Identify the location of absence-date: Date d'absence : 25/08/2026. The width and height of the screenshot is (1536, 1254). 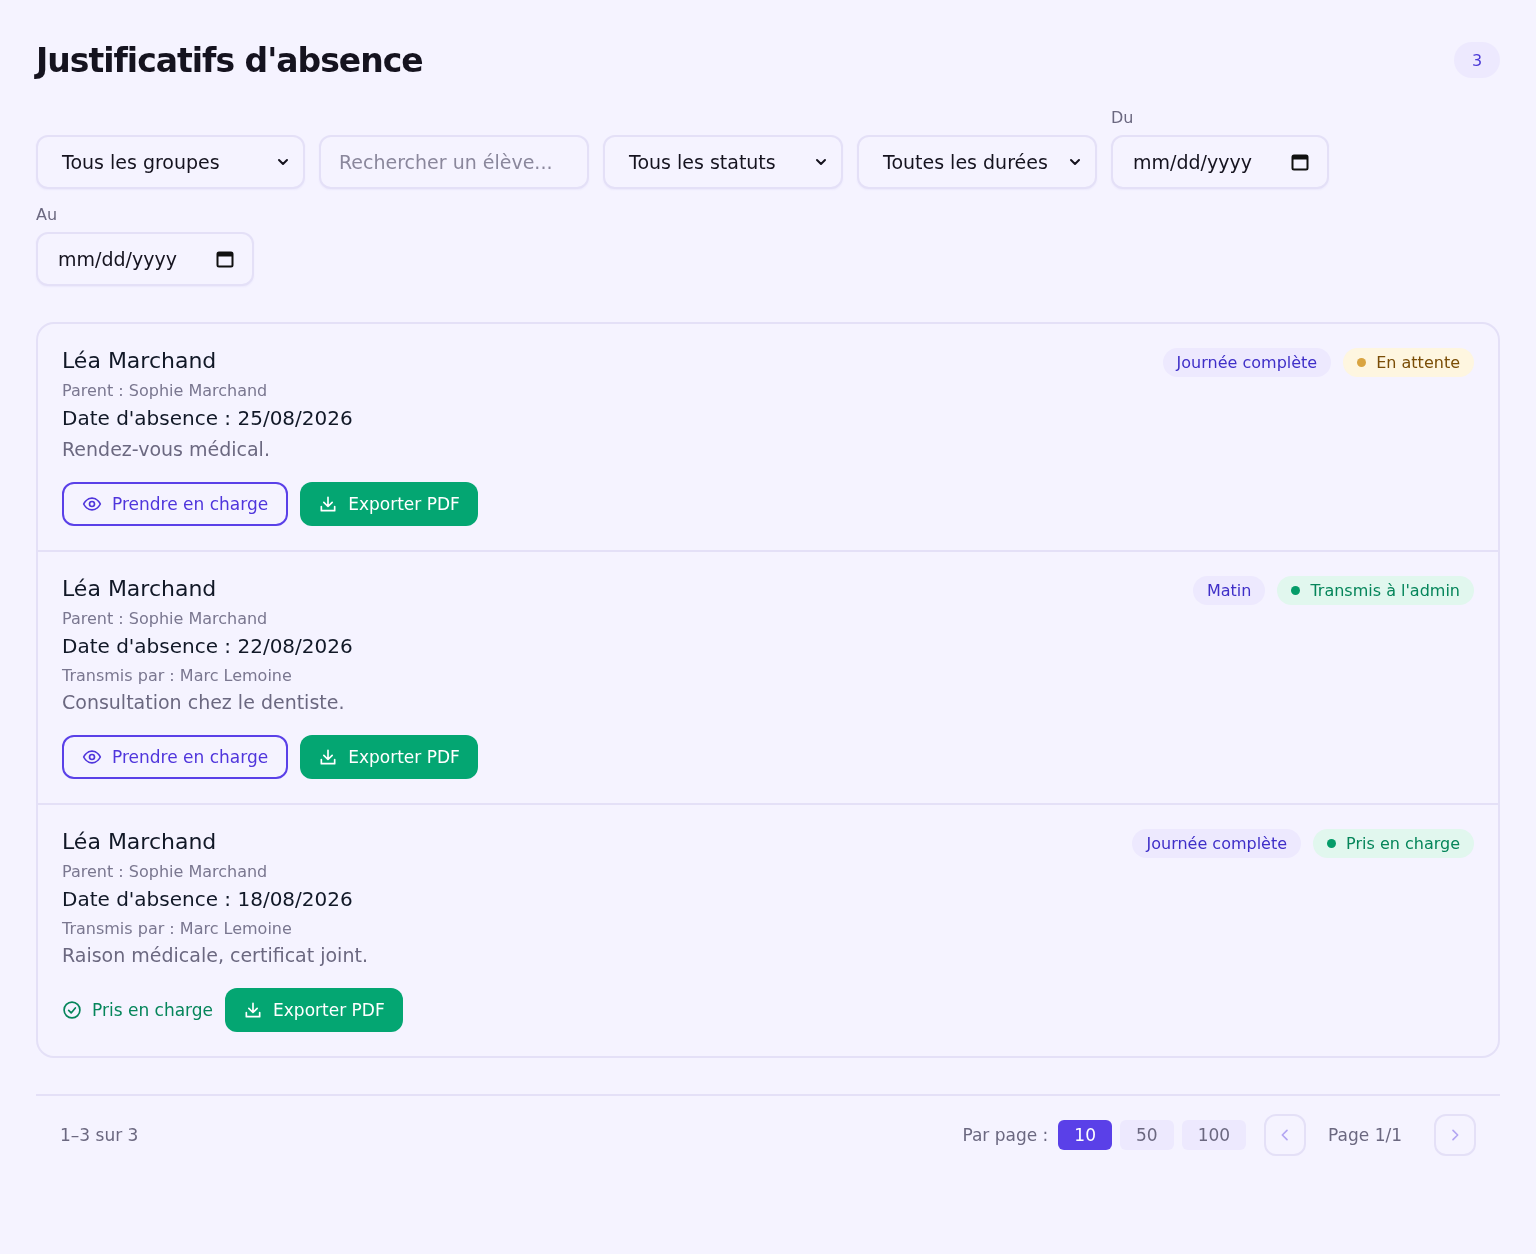
(207, 418).